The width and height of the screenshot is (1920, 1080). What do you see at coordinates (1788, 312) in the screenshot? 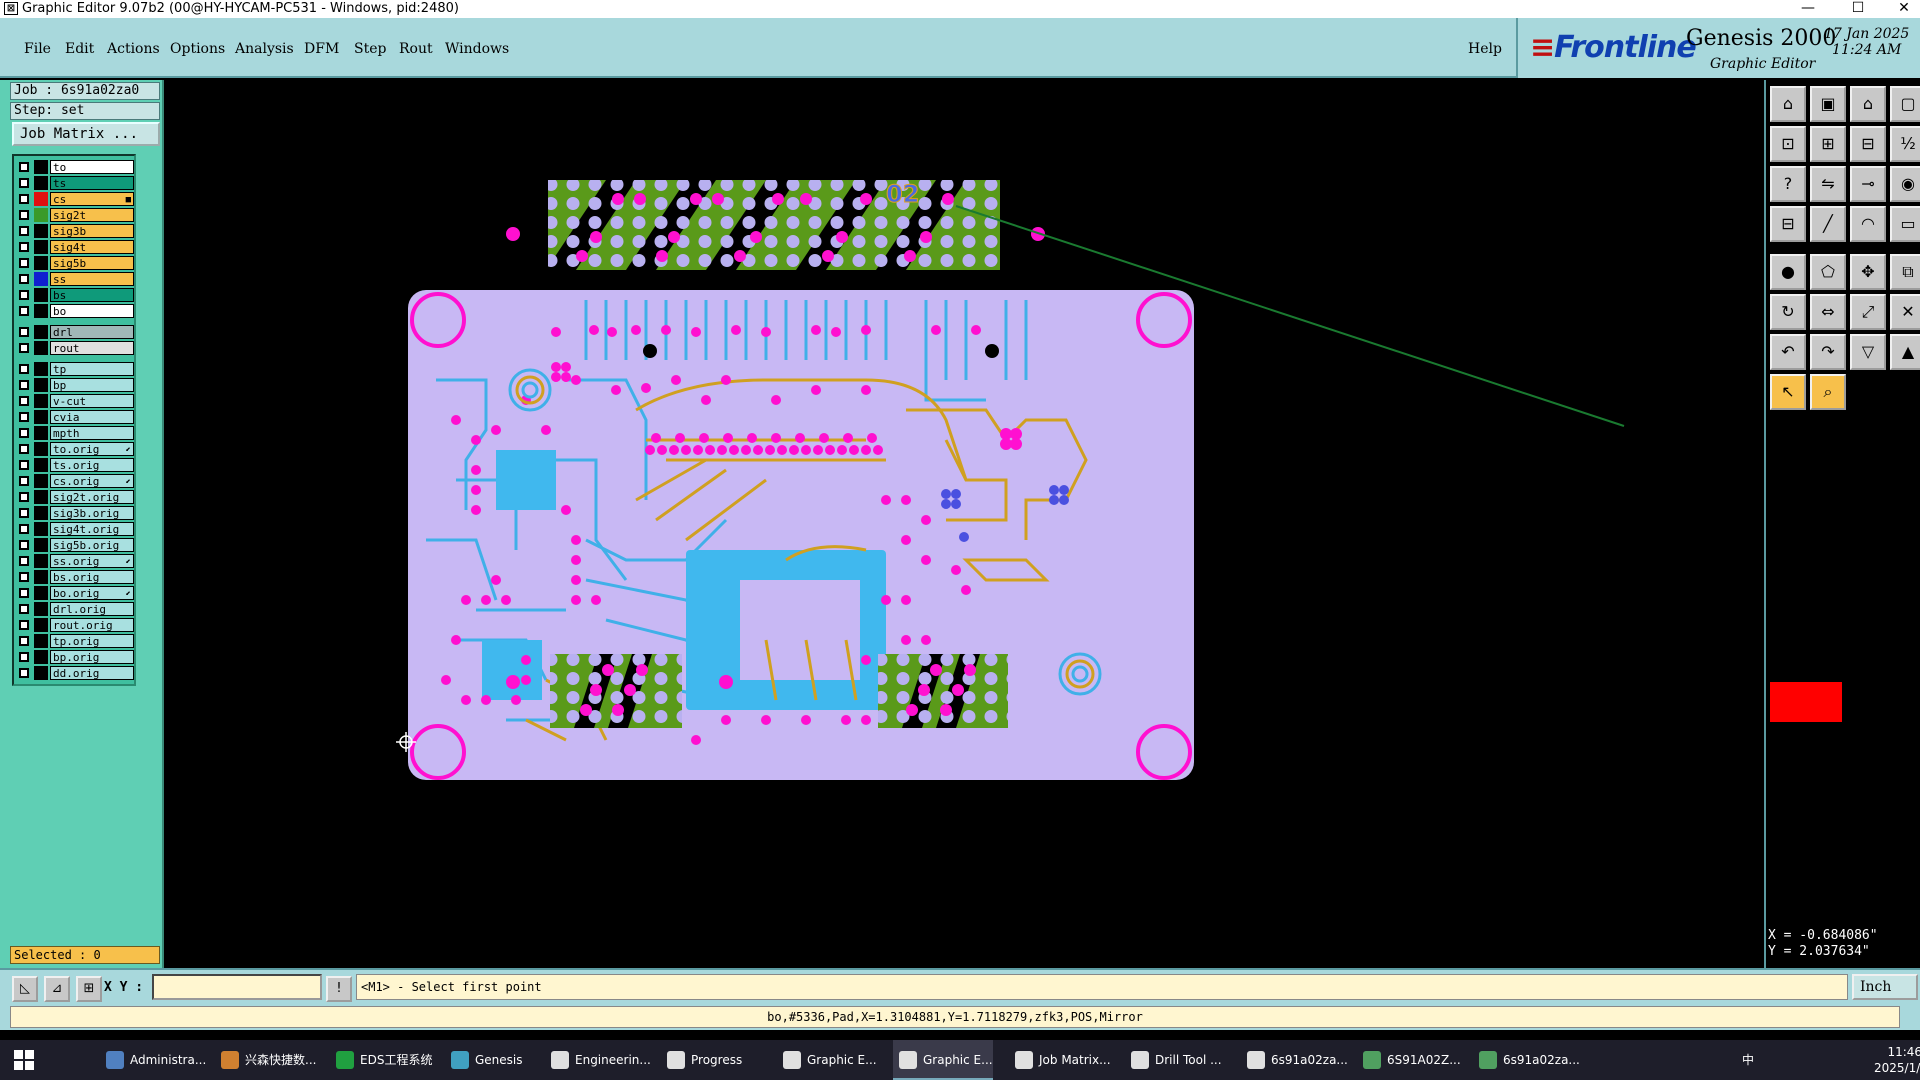
I see `tool-rotate-button: ↻` at bounding box center [1788, 312].